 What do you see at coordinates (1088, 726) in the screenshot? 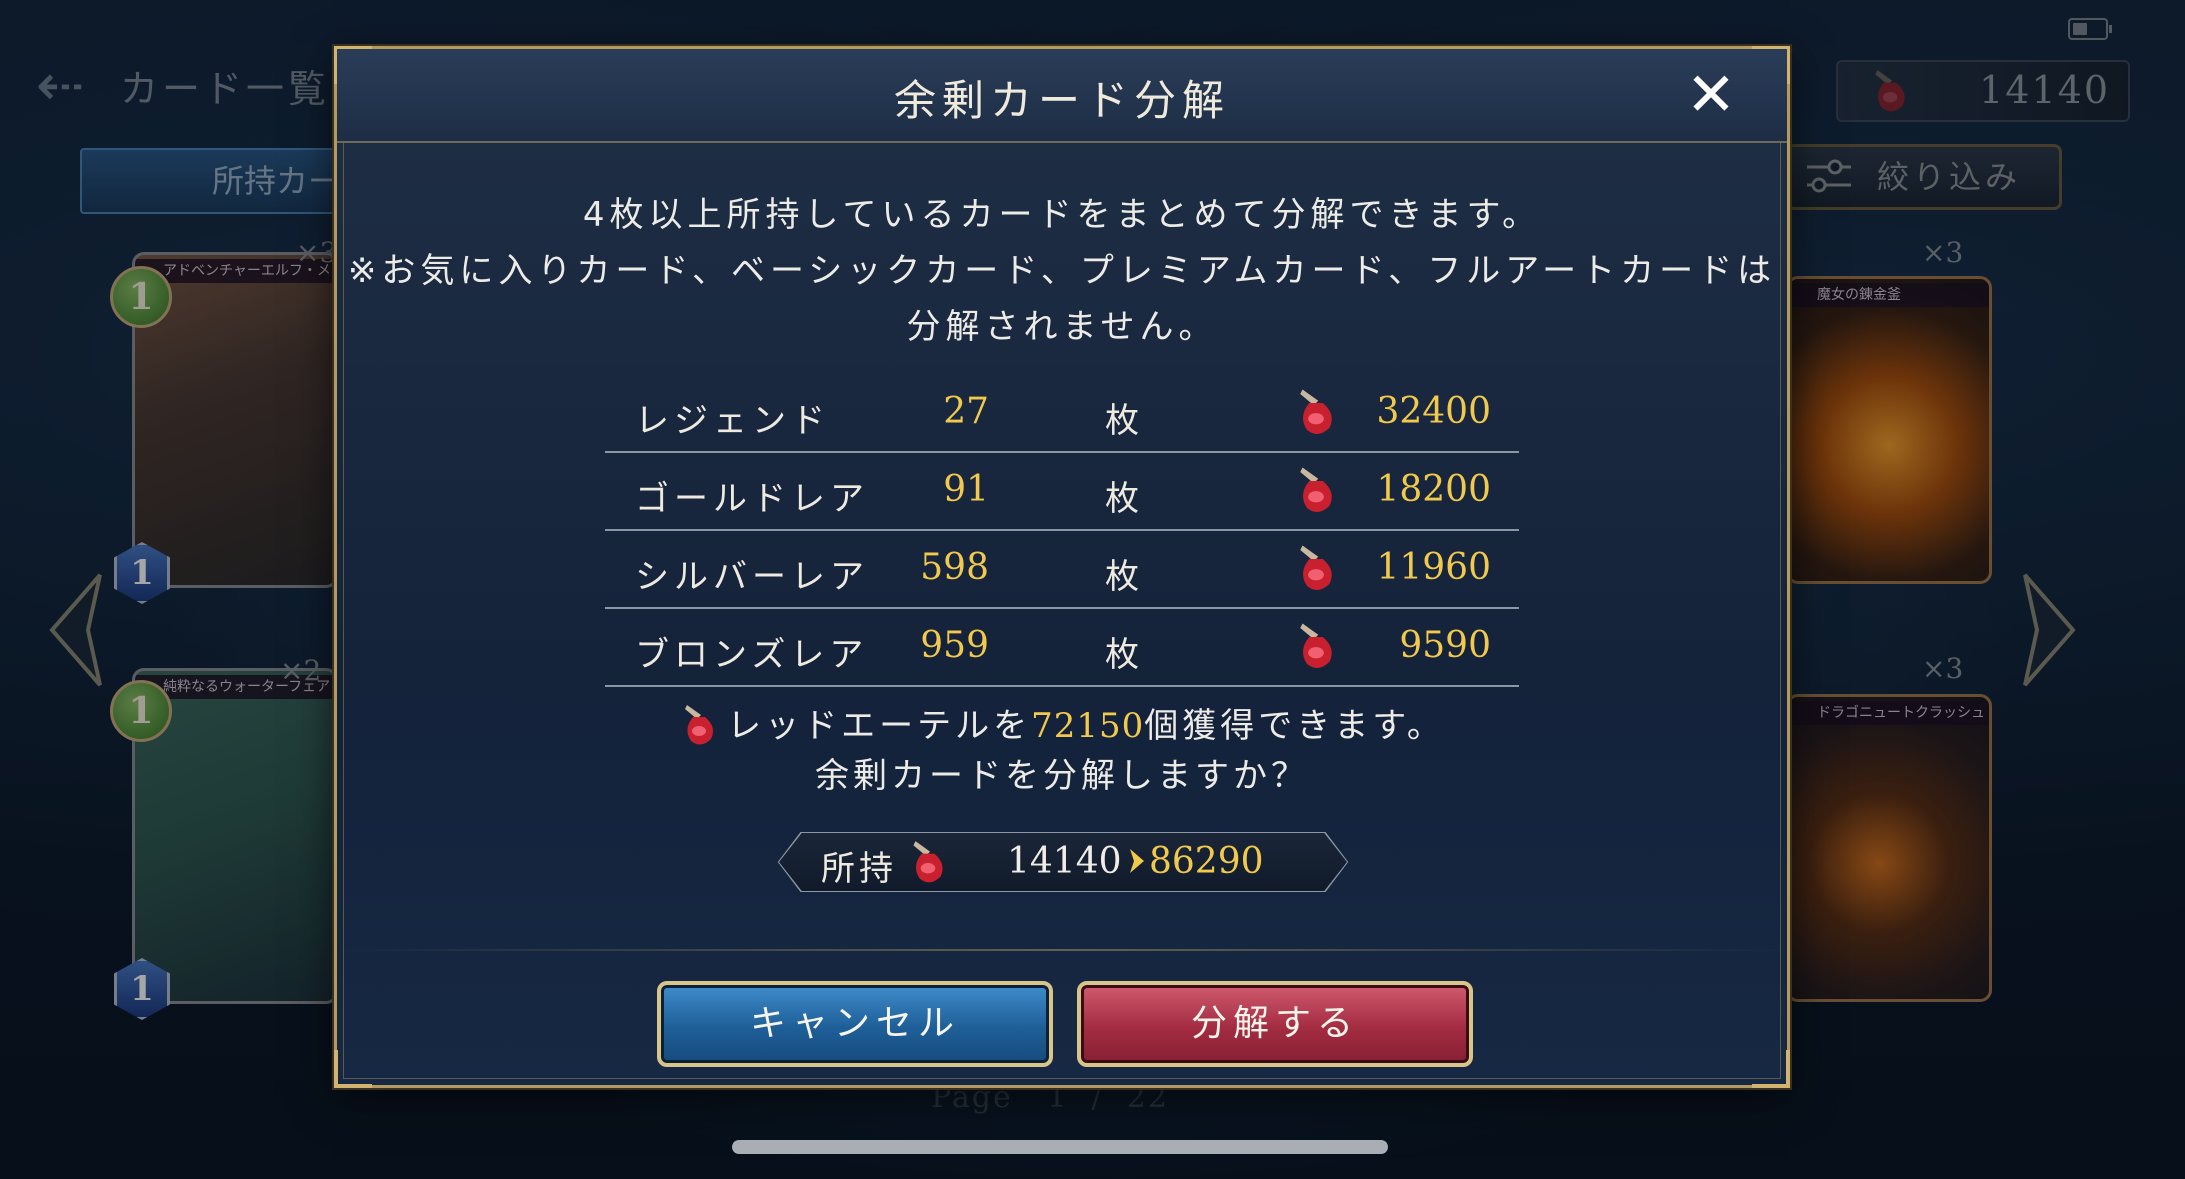
I see `gain-amount: 72150` at bounding box center [1088, 726].